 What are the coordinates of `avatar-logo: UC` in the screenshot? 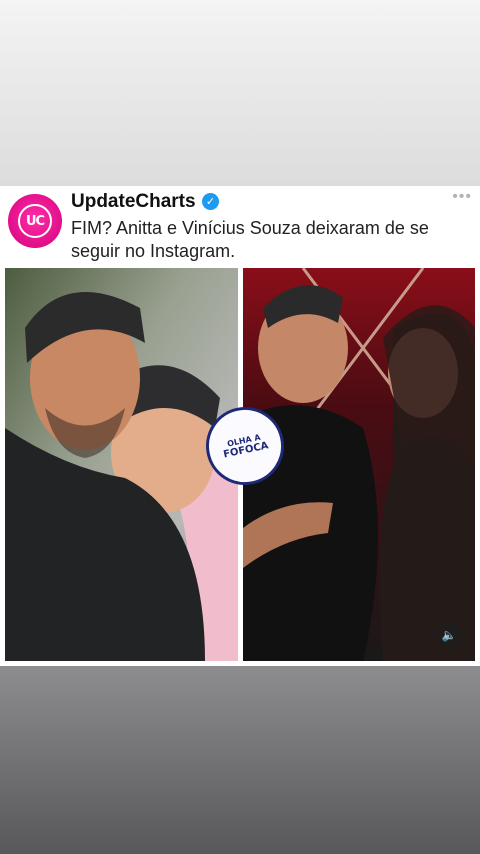 It's located at (35, 221).